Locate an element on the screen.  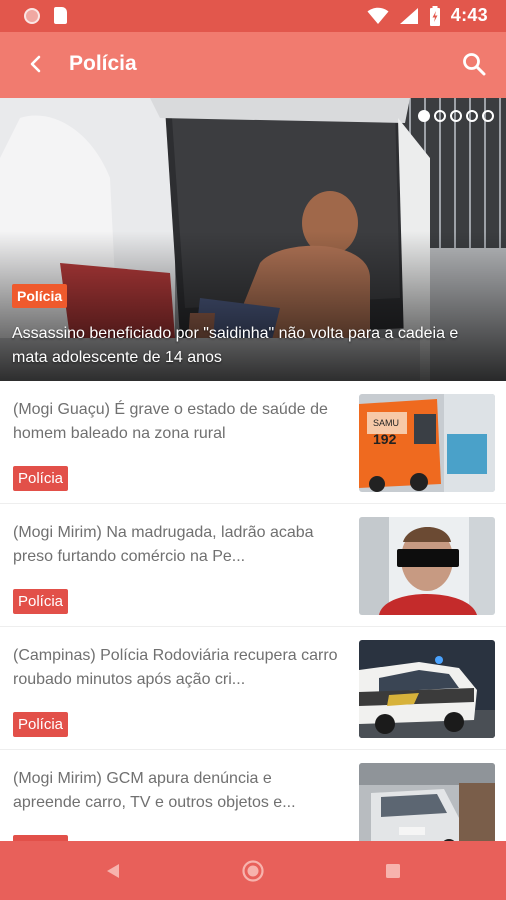
app-bar: Polícia is located at coordinates (253, 65).